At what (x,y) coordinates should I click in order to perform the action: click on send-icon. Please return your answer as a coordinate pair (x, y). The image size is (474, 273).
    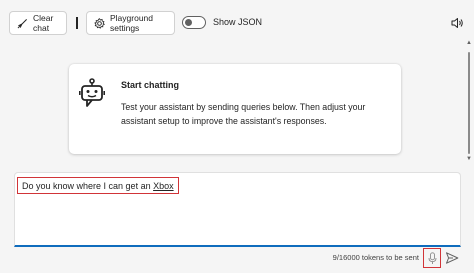
    Looking at the image, I should click on (452, 258).